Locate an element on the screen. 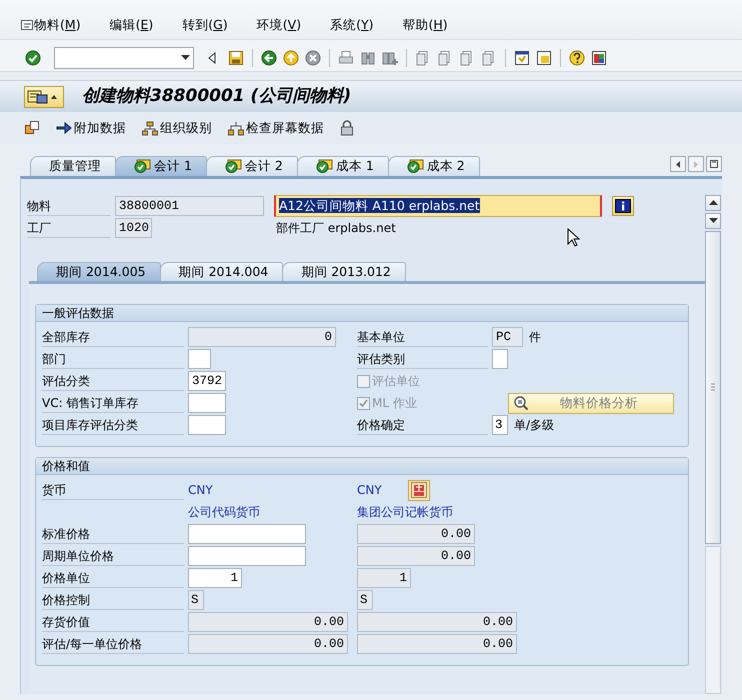 The image size is (742, 700). tab-list-button is located at coordinates (714, 164).